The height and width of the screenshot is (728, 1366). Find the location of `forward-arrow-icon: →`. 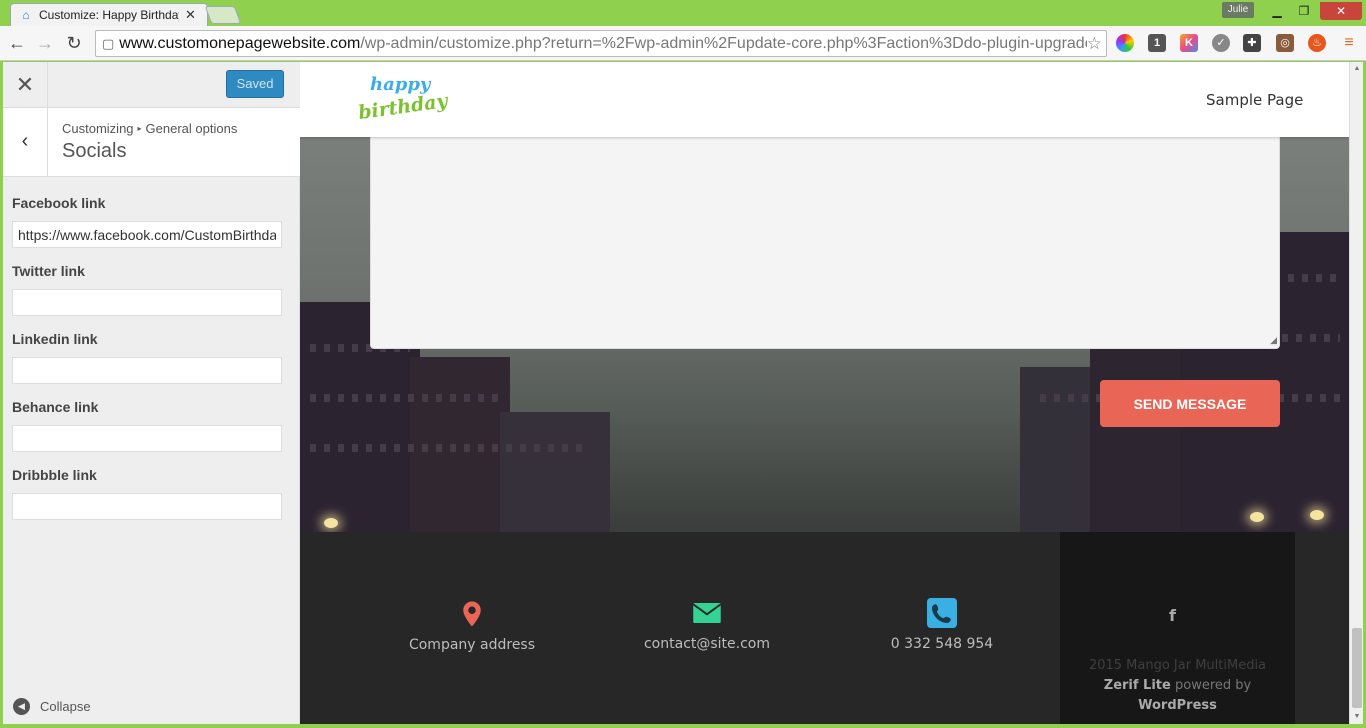

forward-arrow-icon: → is located at coordinates (45, 43).